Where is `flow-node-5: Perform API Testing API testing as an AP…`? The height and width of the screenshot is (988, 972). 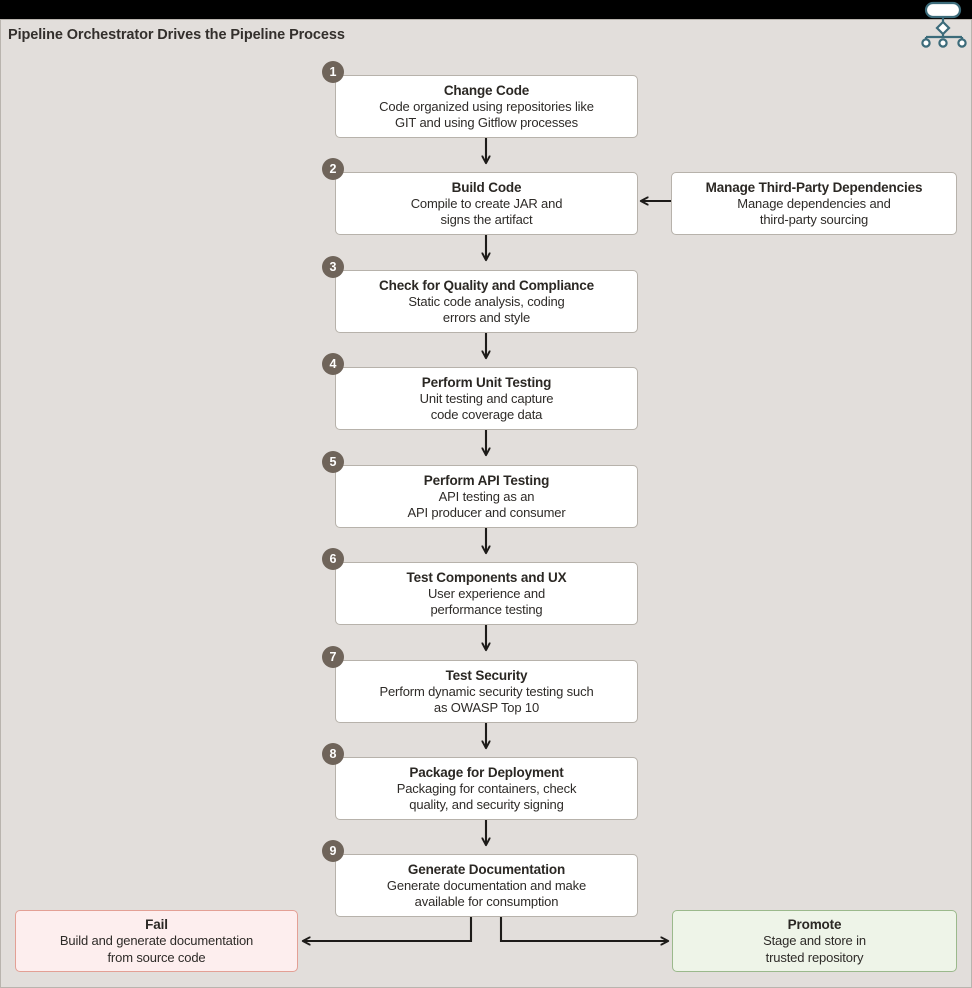 flow-node-5: Perform API Testing API testing as an AP… is located at coordinates (486, 496).